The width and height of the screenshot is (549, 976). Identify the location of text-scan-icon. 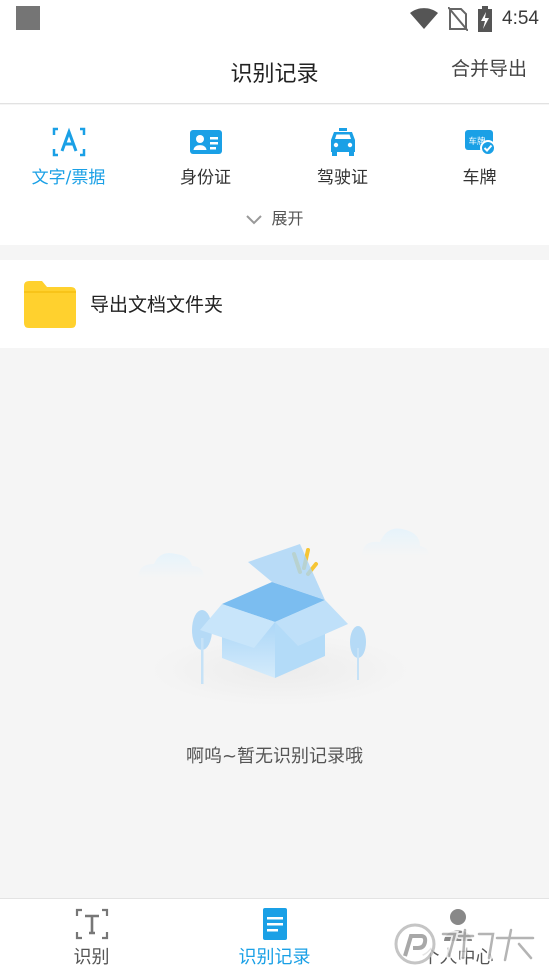
(68, 142).